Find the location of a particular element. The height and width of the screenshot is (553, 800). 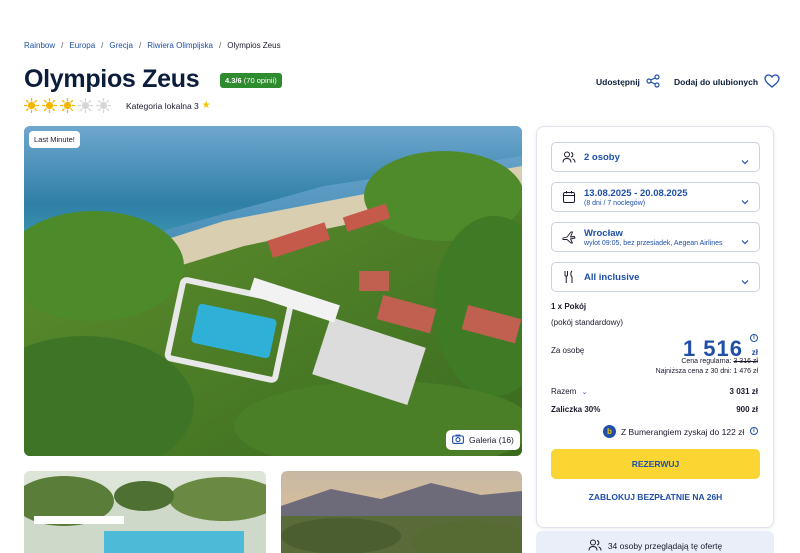

calendar-icon is located at coordinates (569, 197).